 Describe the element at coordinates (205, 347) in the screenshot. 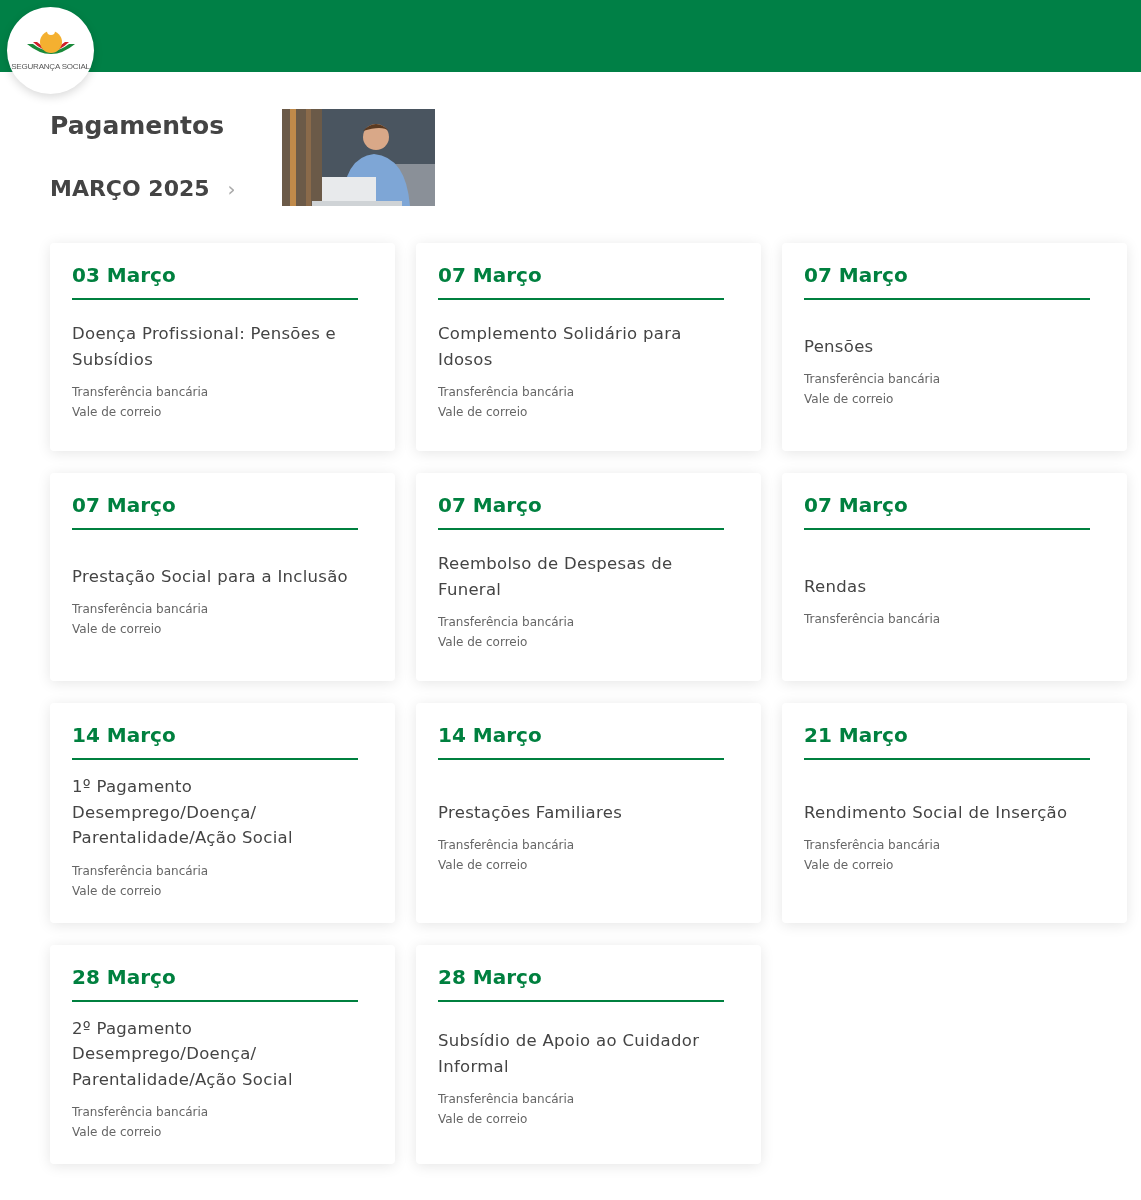

I see `benefit-title: Doença Profissional: Pensões e Subsídios` at that location.